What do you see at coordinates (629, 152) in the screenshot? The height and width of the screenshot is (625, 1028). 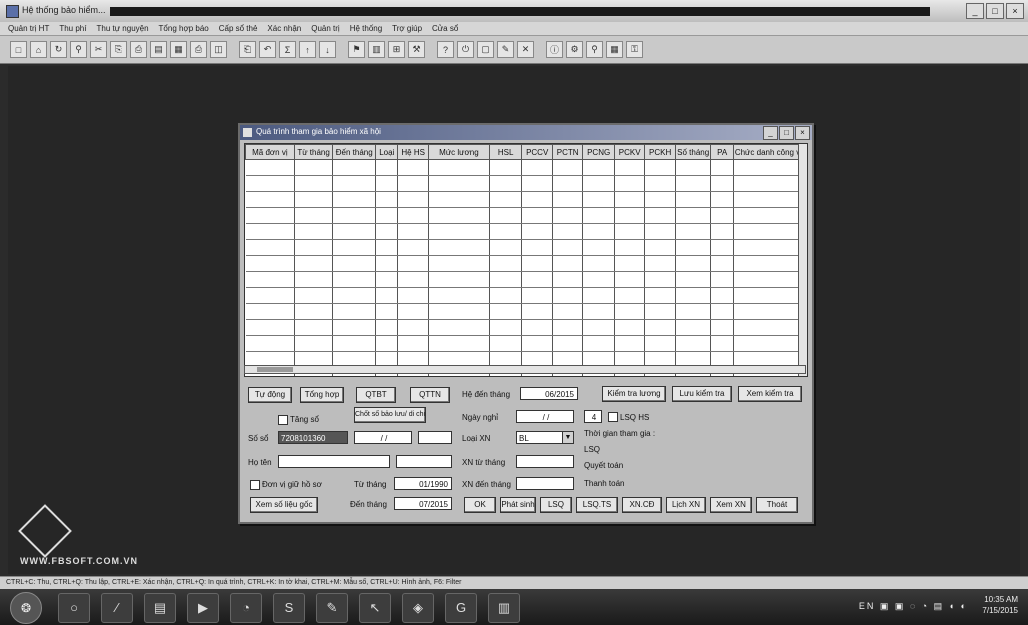 I see `column-header: PCKV` at bounding box center [629, 152].